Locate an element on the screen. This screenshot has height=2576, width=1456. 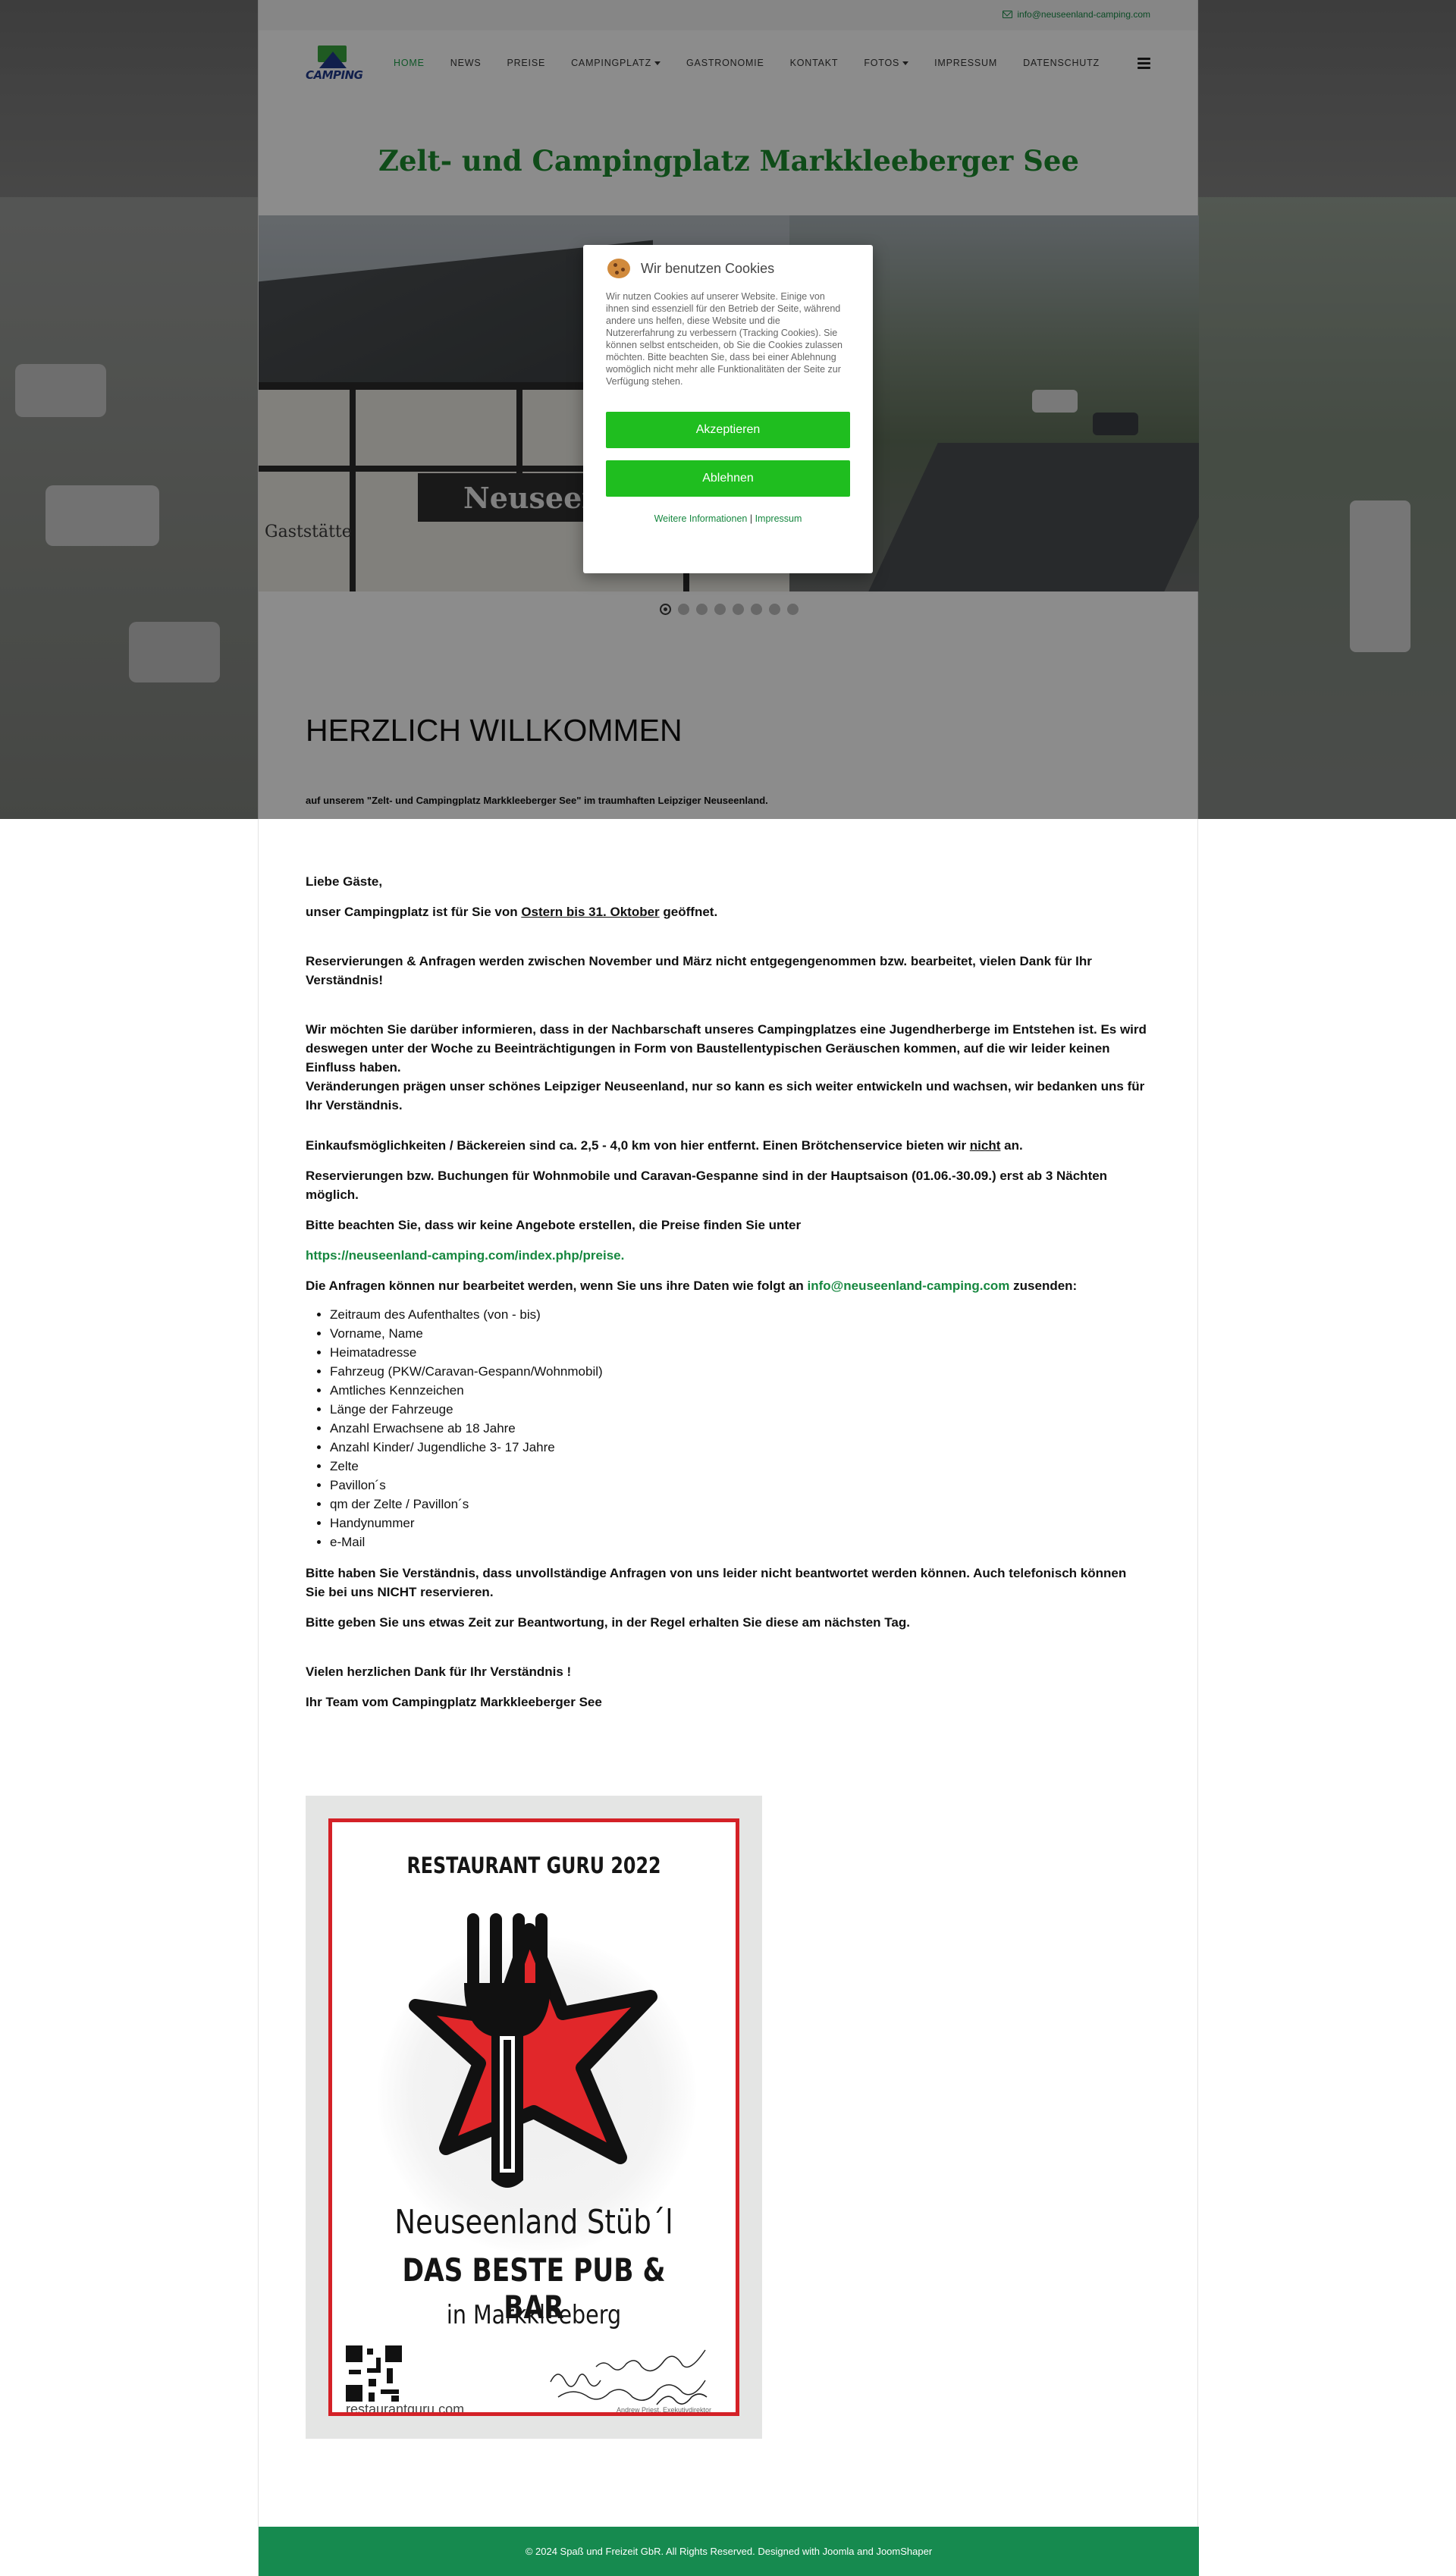
badge-signer: Andrew Priest, Exekutivdirektor is located at coordinates (664, 2410).